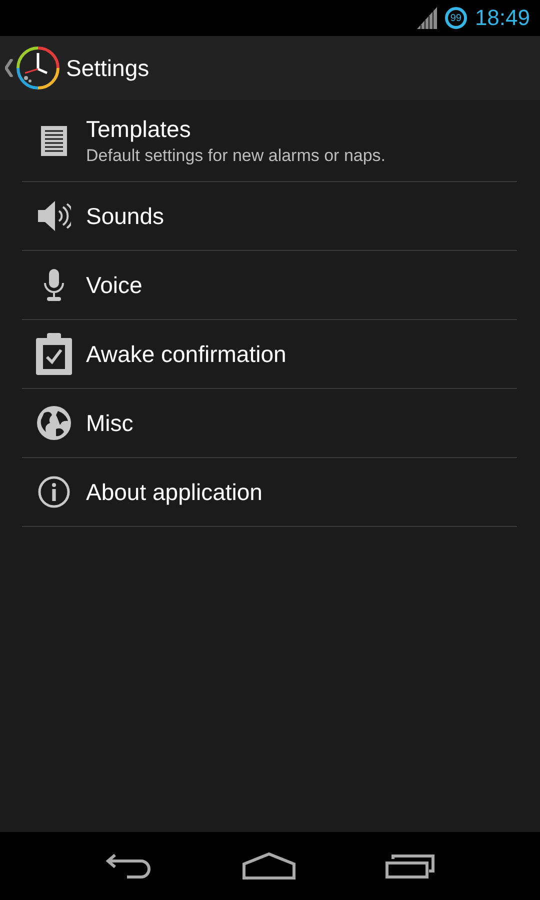 This screenshot has width=540, height=900. I want to click on settings-item: Awake confirmation, so click(269, 354).